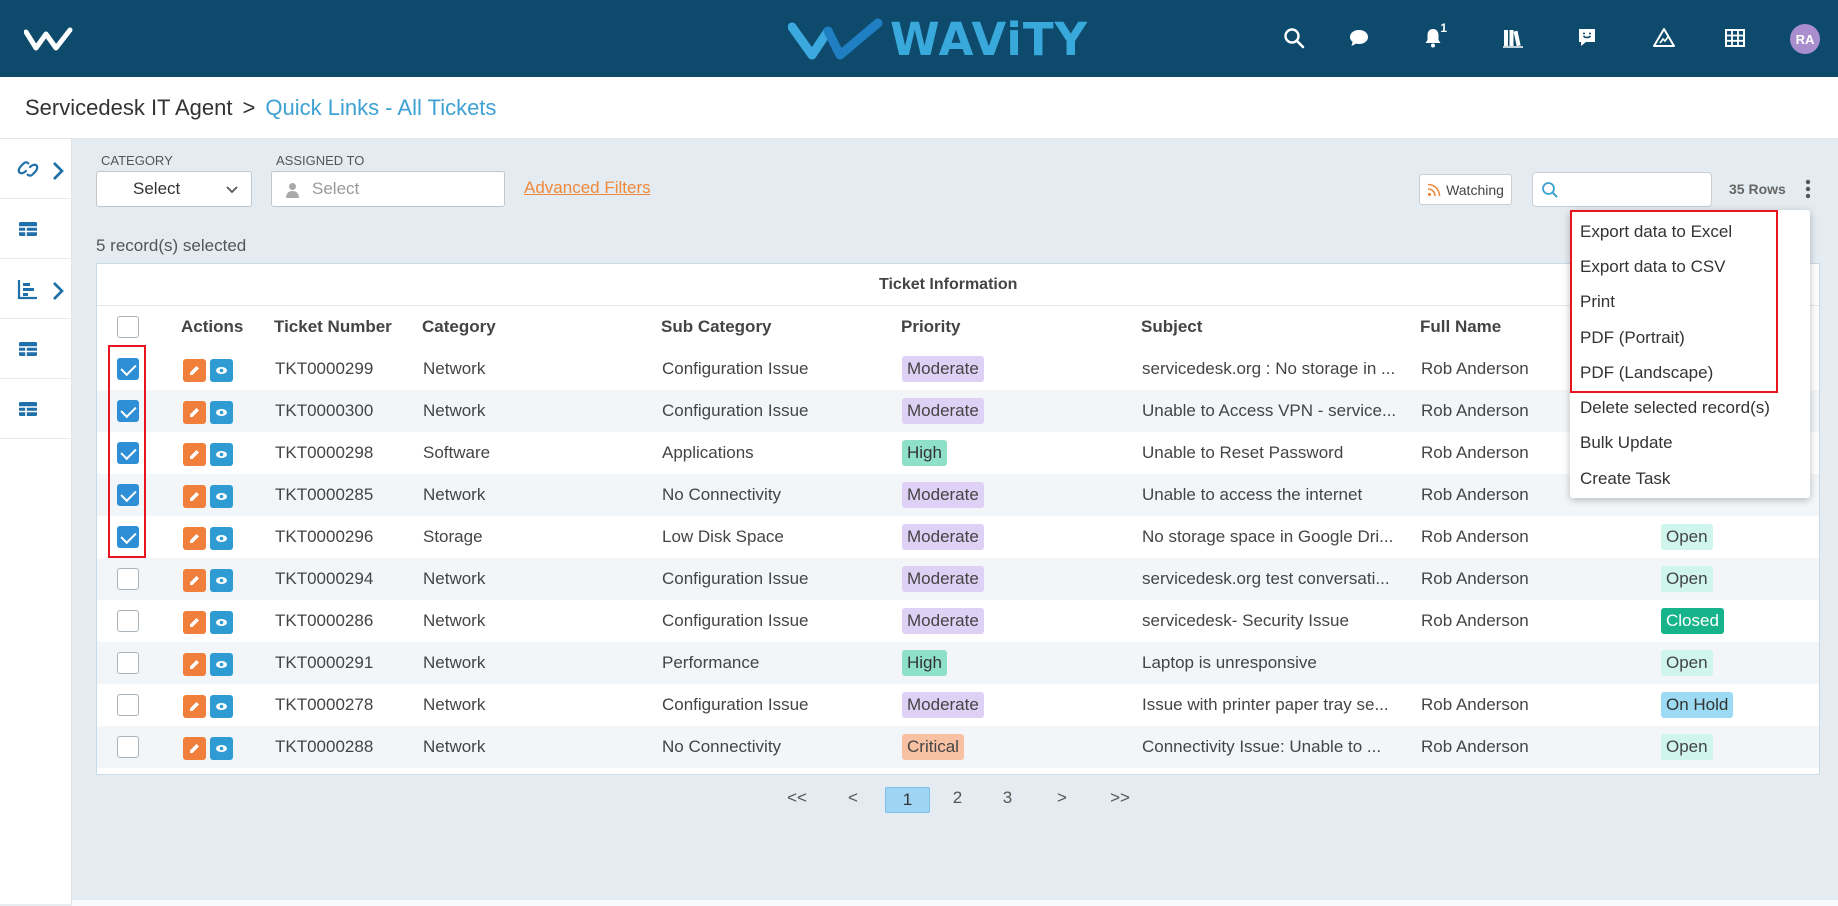 Image resolution: width=1838 pixels, height=906 pixels. What do you see at coordinates (1460, 327) in the screenshot?
I see `column-header-full-name: Full Name` at bounding box center [1460, 327].